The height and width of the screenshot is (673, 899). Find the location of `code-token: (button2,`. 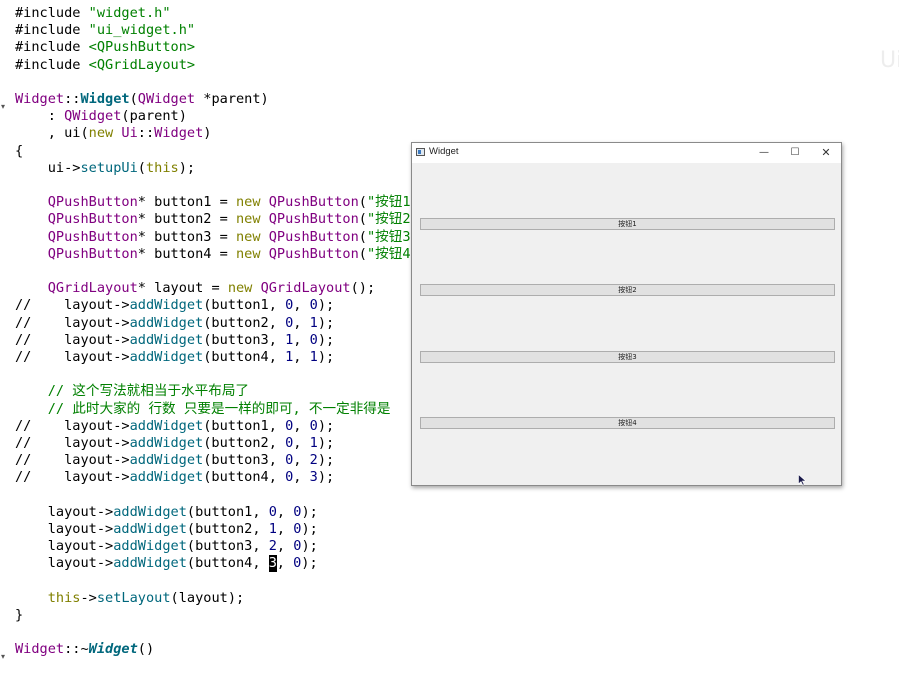

code-token: (button2, is located at coordinates (244, 322).